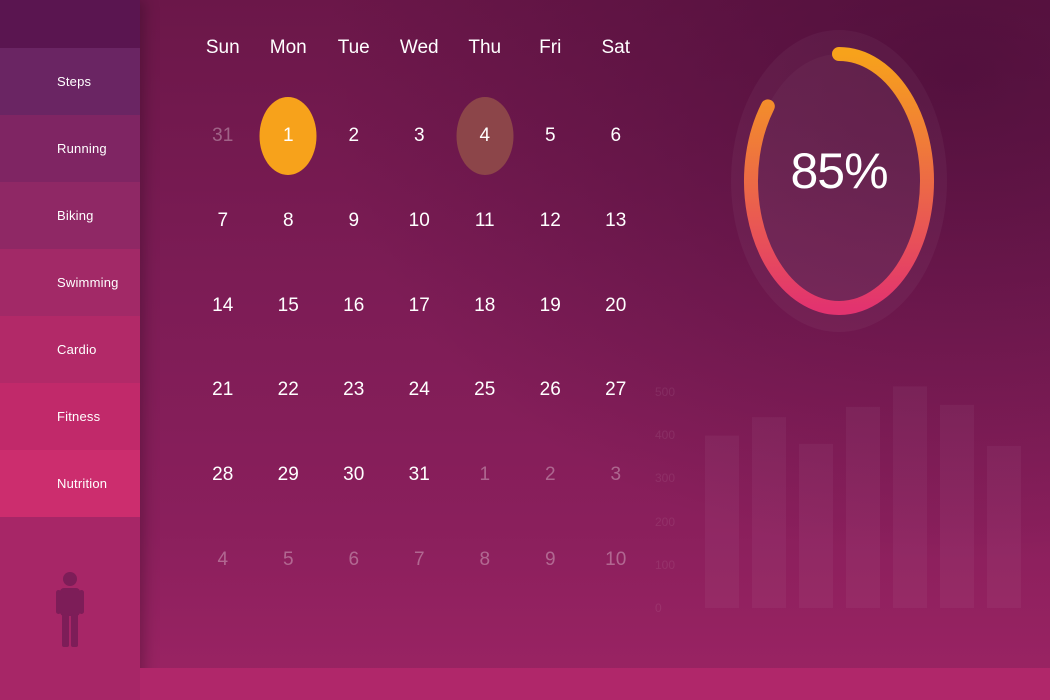  I want to click on sidebar-item-running: Running, so click(70, 148).